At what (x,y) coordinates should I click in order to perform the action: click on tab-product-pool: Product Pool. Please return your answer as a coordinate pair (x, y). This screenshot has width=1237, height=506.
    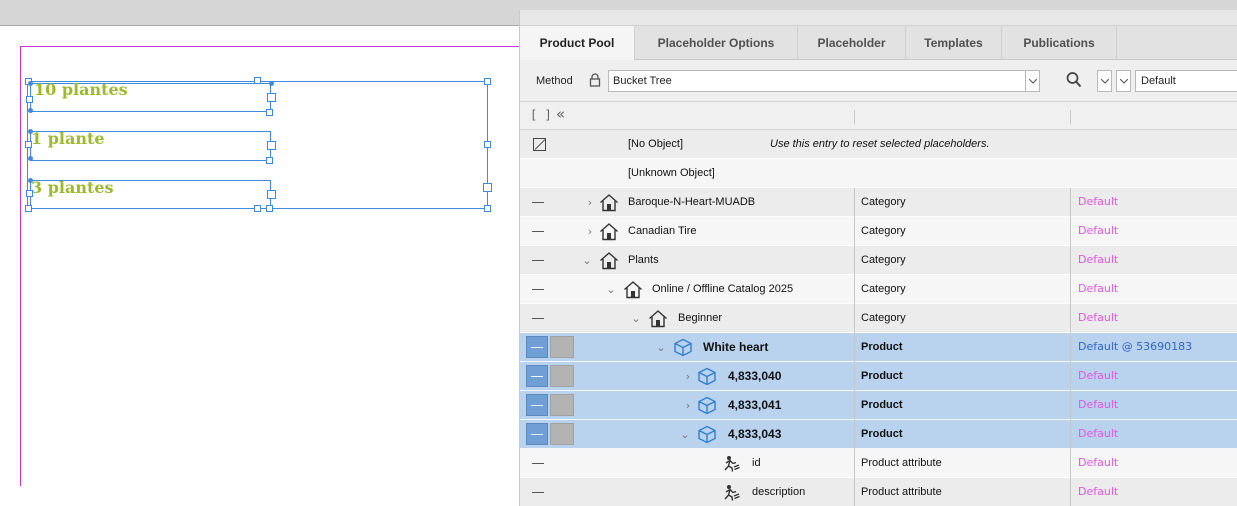
    Looking at the image, I should click on (577, 43).